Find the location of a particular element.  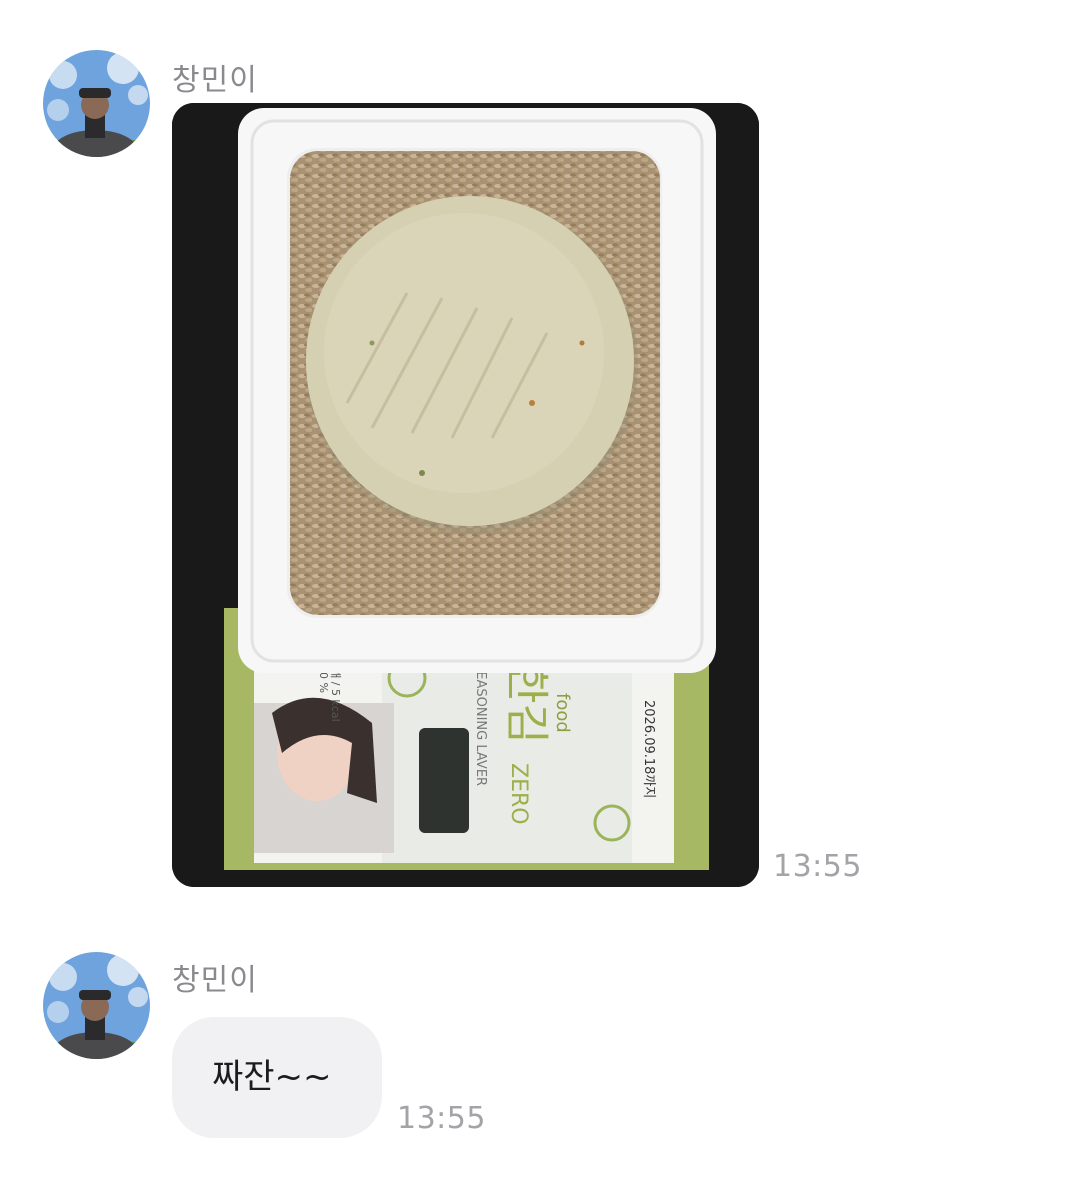

package-product: 한김 is located at coordinates (526, 703).